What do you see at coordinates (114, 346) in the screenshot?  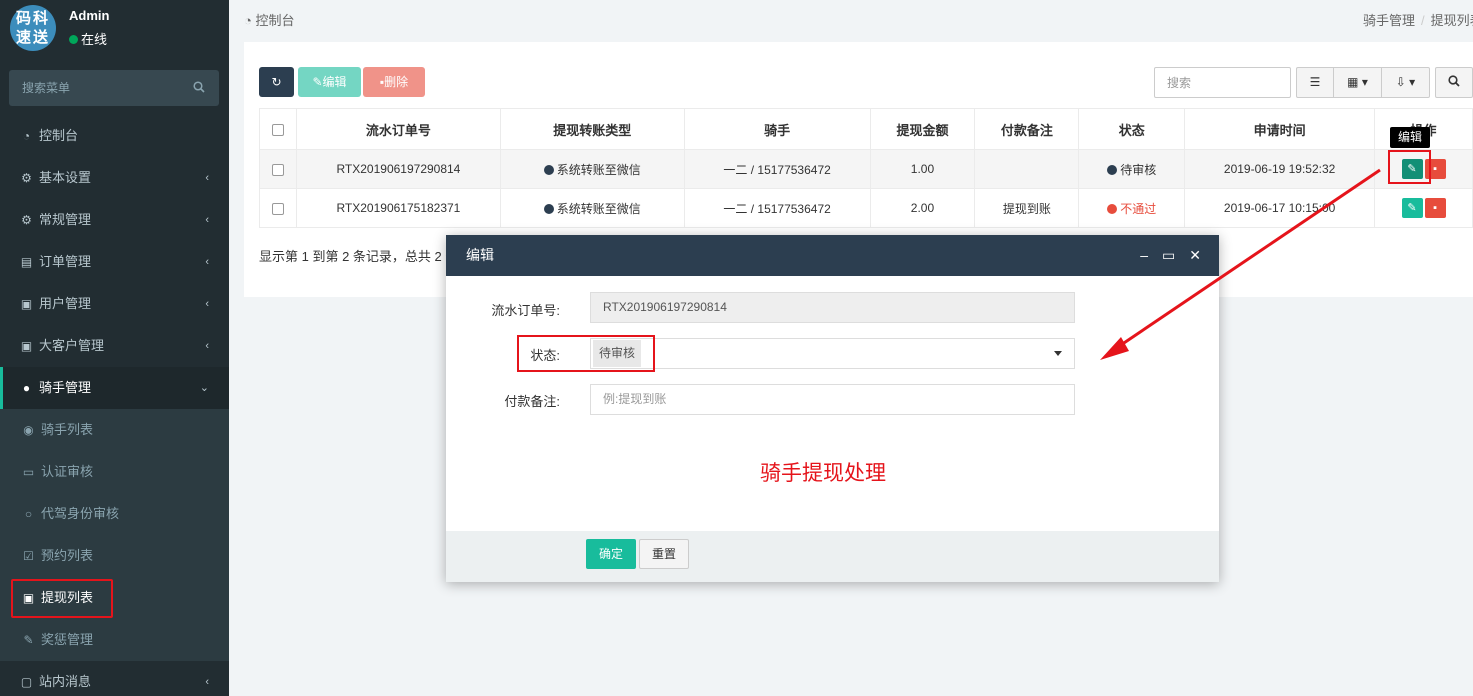 I see `sidebar-item-key-accounts: ▣ 大客户管理 ‹` at bounding box center [114, 346].